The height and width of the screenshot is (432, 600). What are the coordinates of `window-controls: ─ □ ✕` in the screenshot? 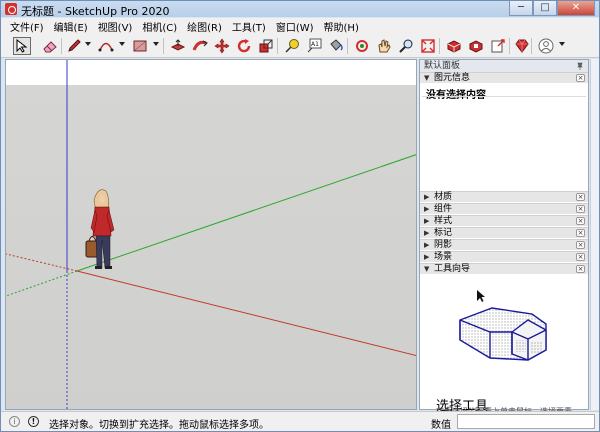 It's located at (552, 9).